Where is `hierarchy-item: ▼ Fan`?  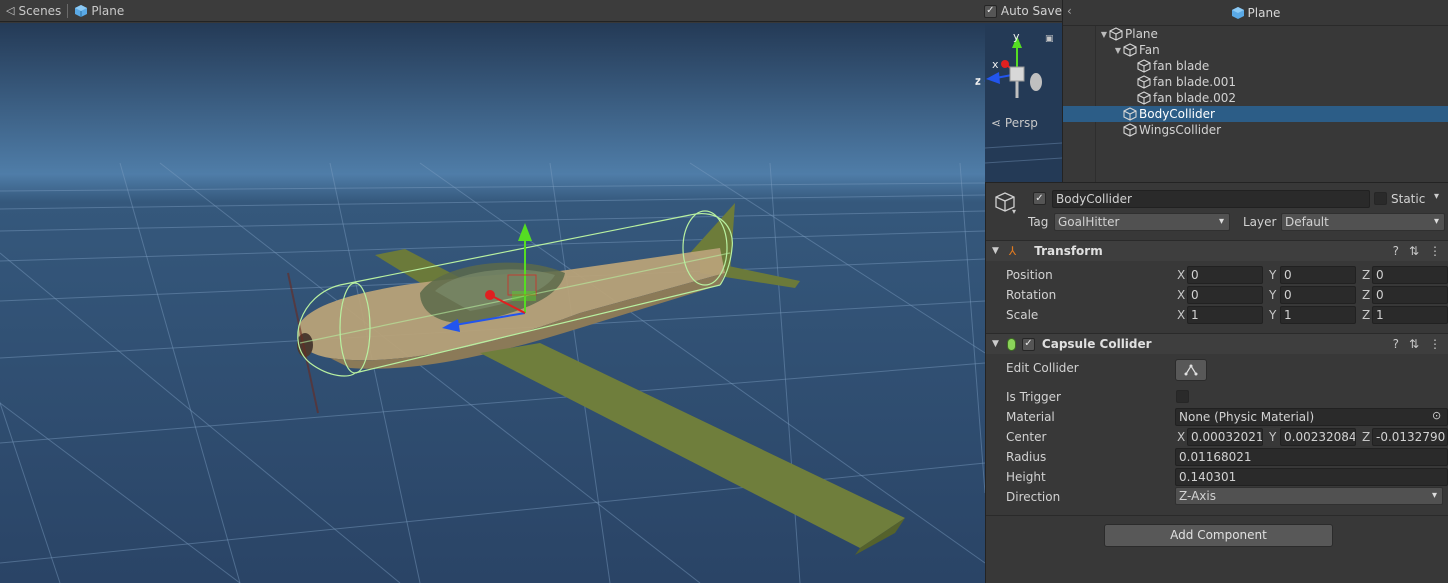 hierarchy-item: ▼ Fan is located at coordinates (1255, 50).